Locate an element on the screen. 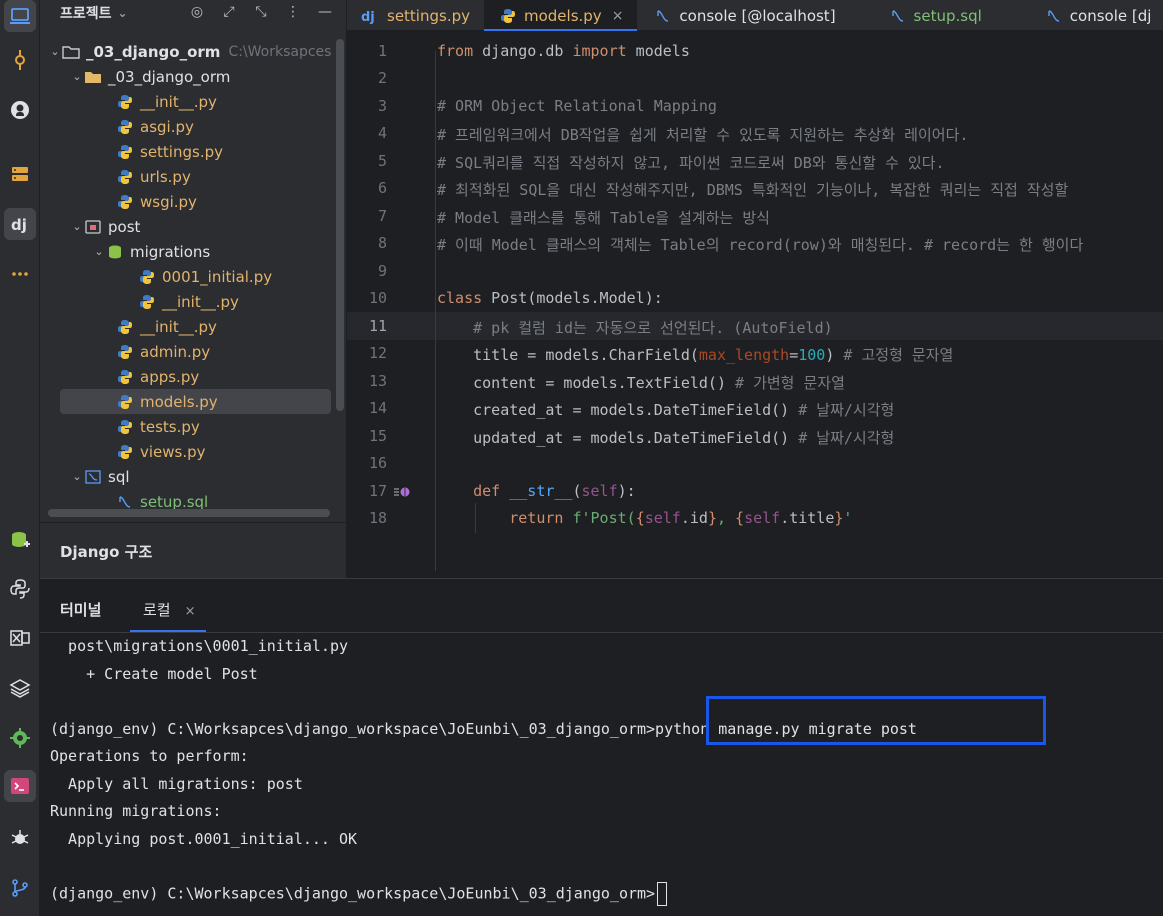  tree-item-label: sql is located at coordinates (119, 476).